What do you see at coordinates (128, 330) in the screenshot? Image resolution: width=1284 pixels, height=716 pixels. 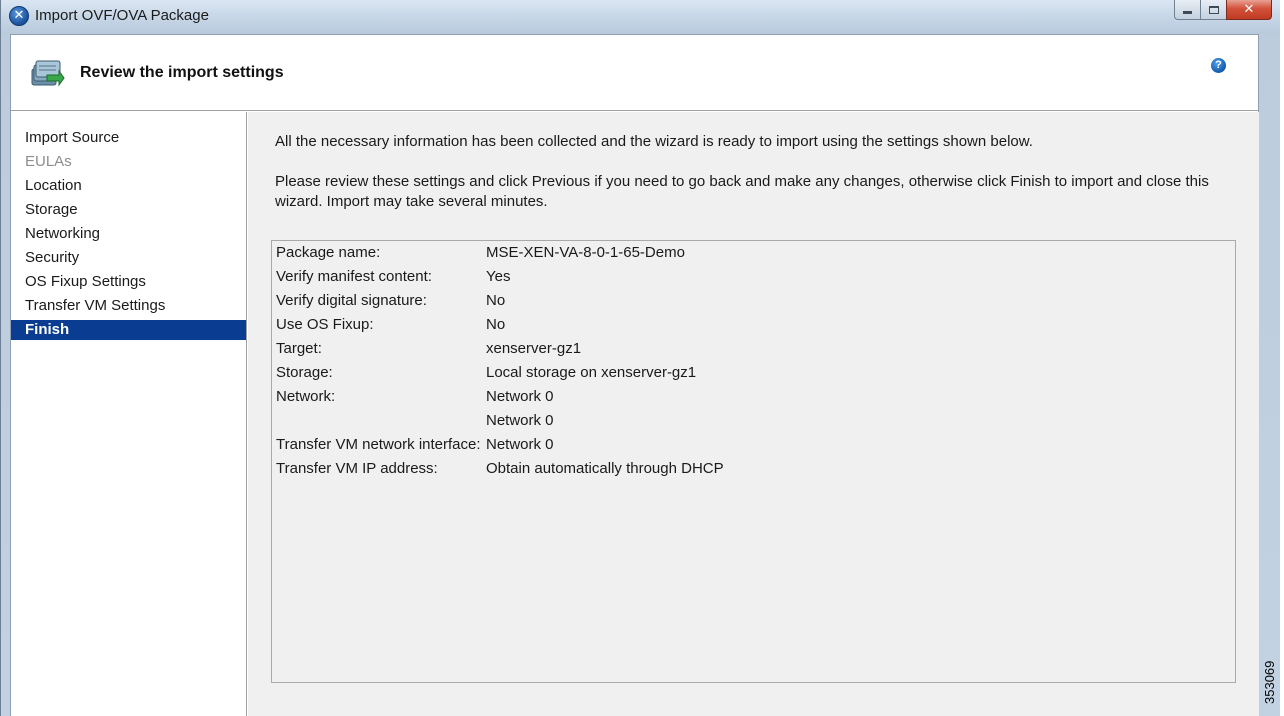 I see `nav-item-finish: Finish` at bounding box center [128, 330].